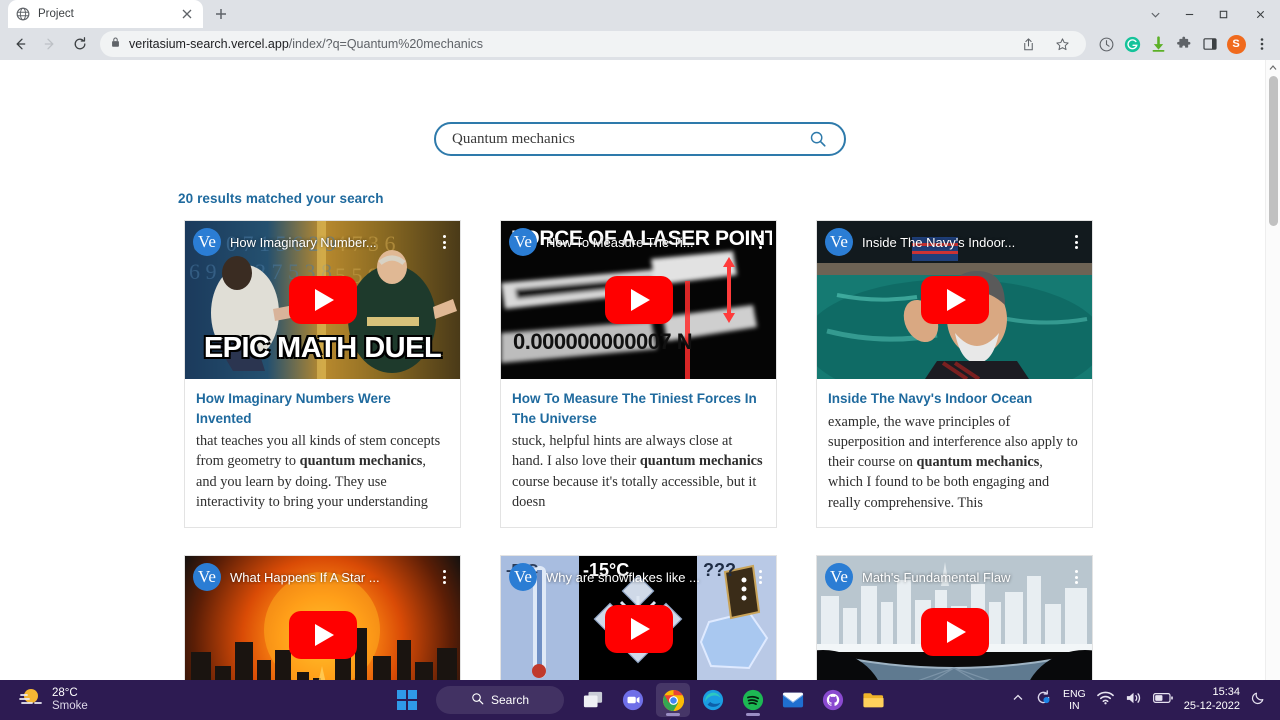 This screenshot has width=1280, height=720. Describe the element at coordinates (1028, 44) in the screenshot. I see `share-icon` at that location.